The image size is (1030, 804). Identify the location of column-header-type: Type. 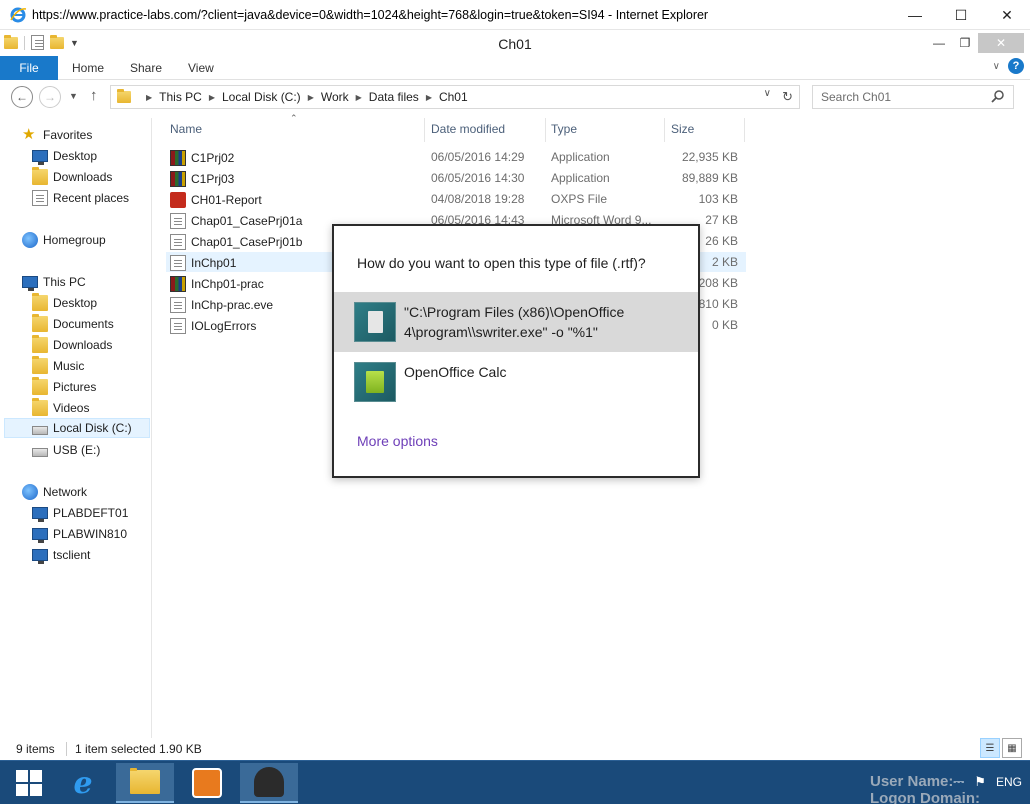
(564, 129).